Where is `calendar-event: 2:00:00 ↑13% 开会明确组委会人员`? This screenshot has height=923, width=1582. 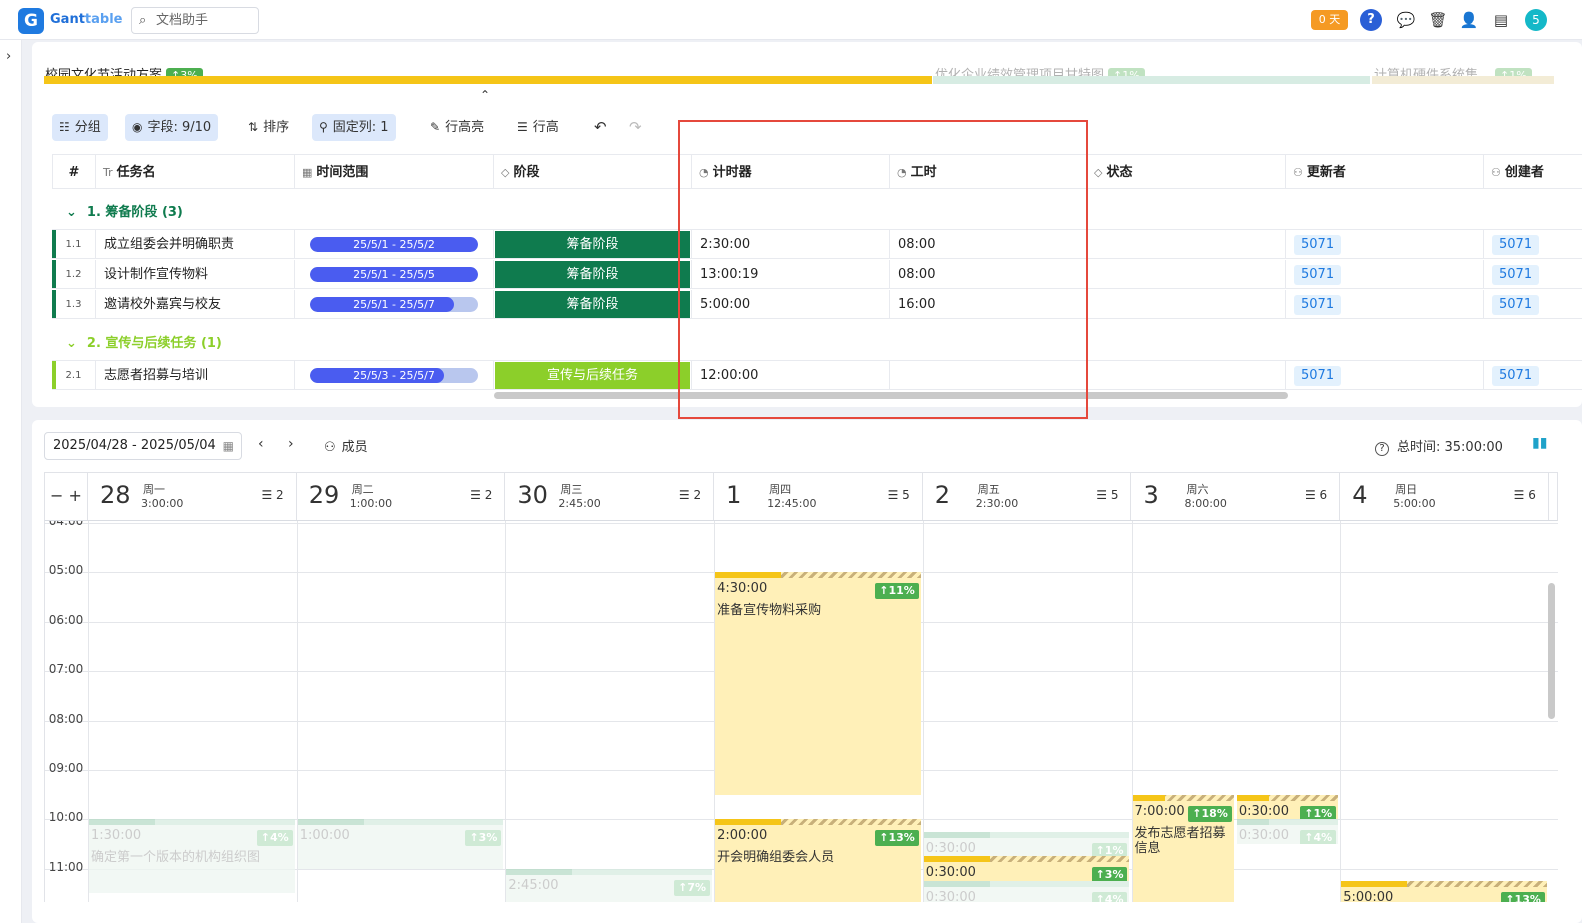
calendar-event: 2:00:00 ↑13% 开会明确组委会人员 is located at coordinates (818, 860).